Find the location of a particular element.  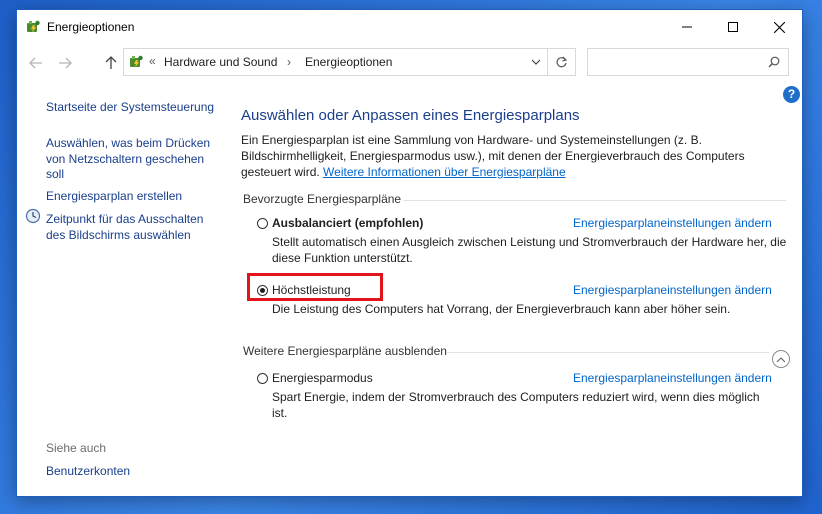

selection-highlight-annotation is located at coordinates (315, 287).